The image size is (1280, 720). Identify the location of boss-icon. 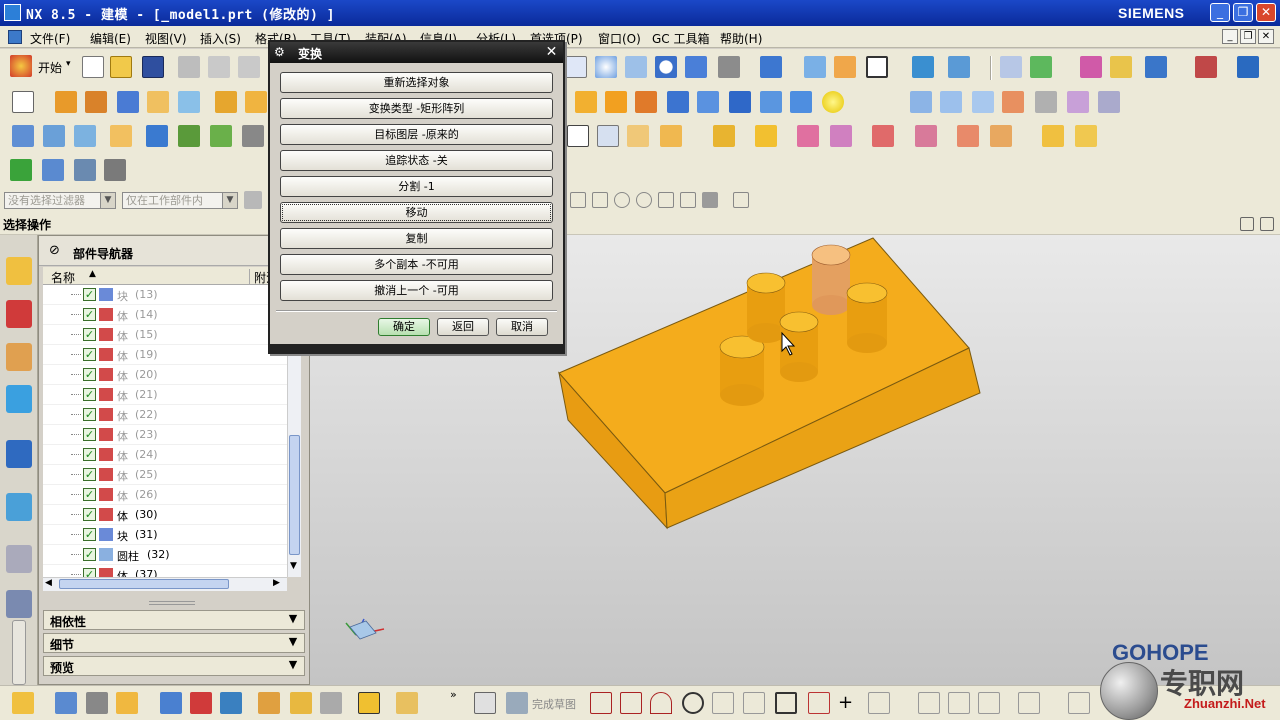
(189, 102).